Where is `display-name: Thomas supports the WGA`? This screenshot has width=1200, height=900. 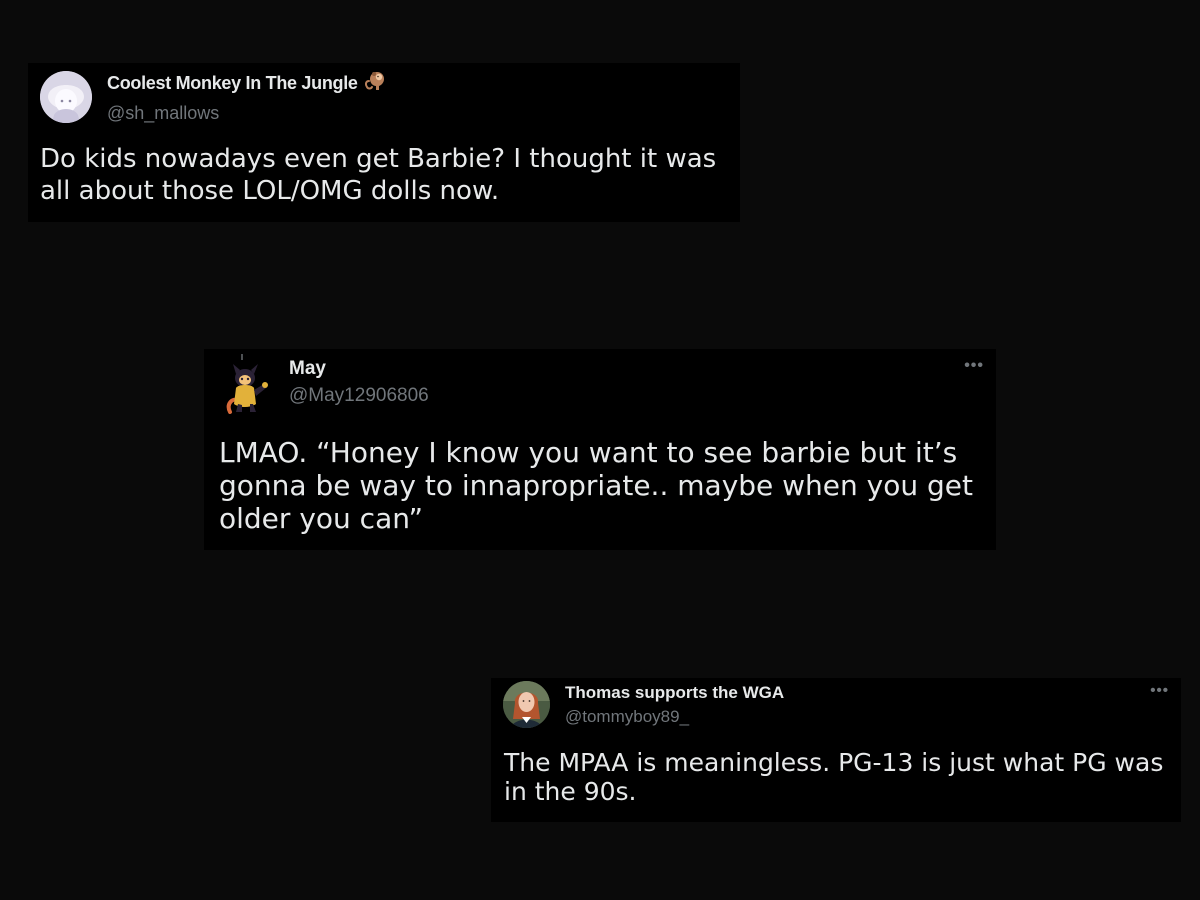
display-name: Thomas supports the WGA is located at coordinates (674, 693).